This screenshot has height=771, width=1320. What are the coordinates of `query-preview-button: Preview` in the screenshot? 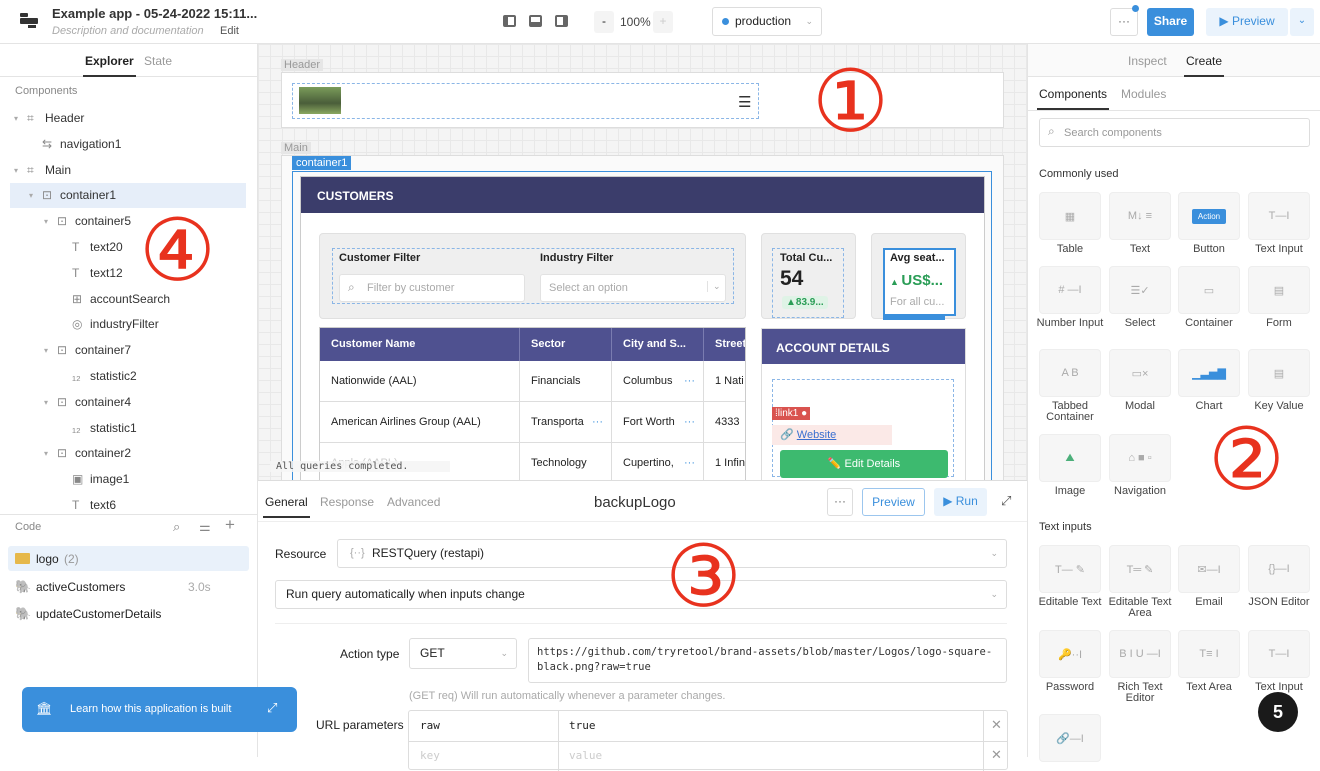 It's located at (893, 502).